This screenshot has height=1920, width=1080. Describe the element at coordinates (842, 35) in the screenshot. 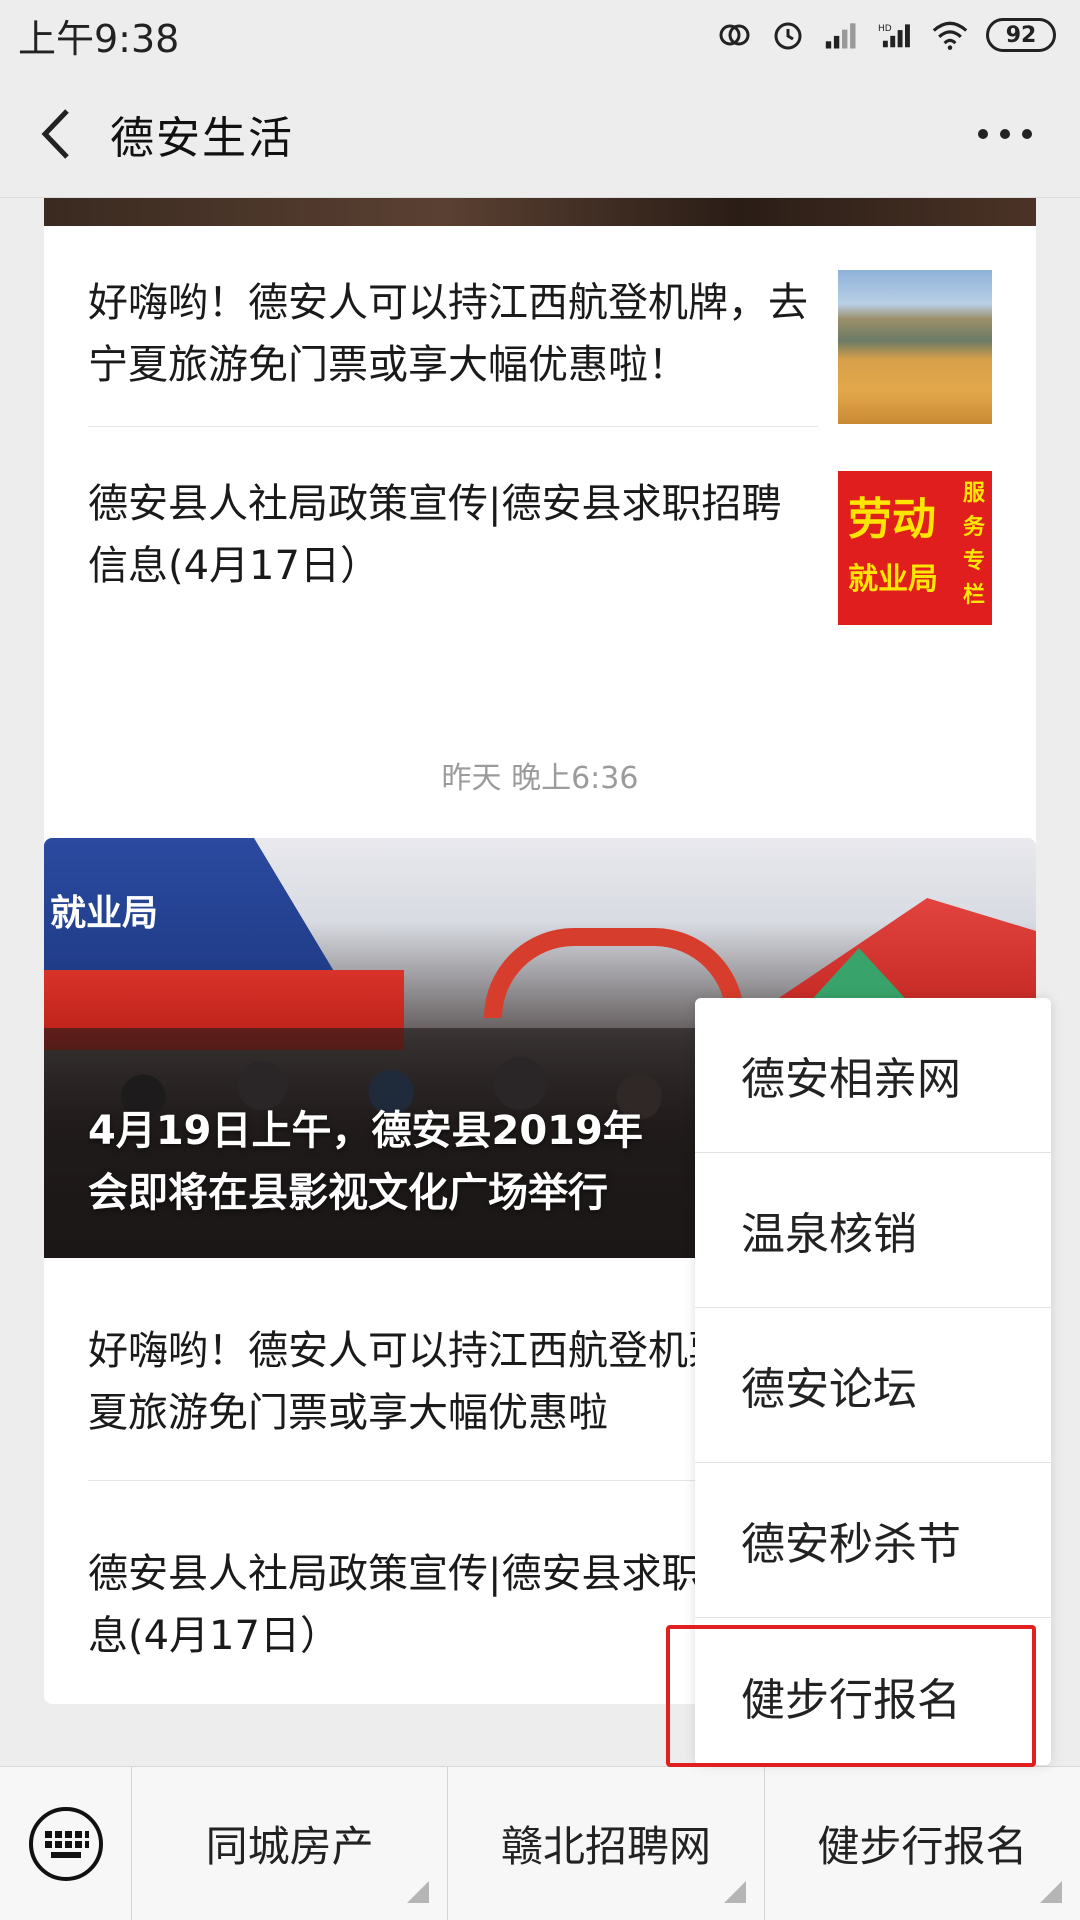

I see `signal-icon` at that location.